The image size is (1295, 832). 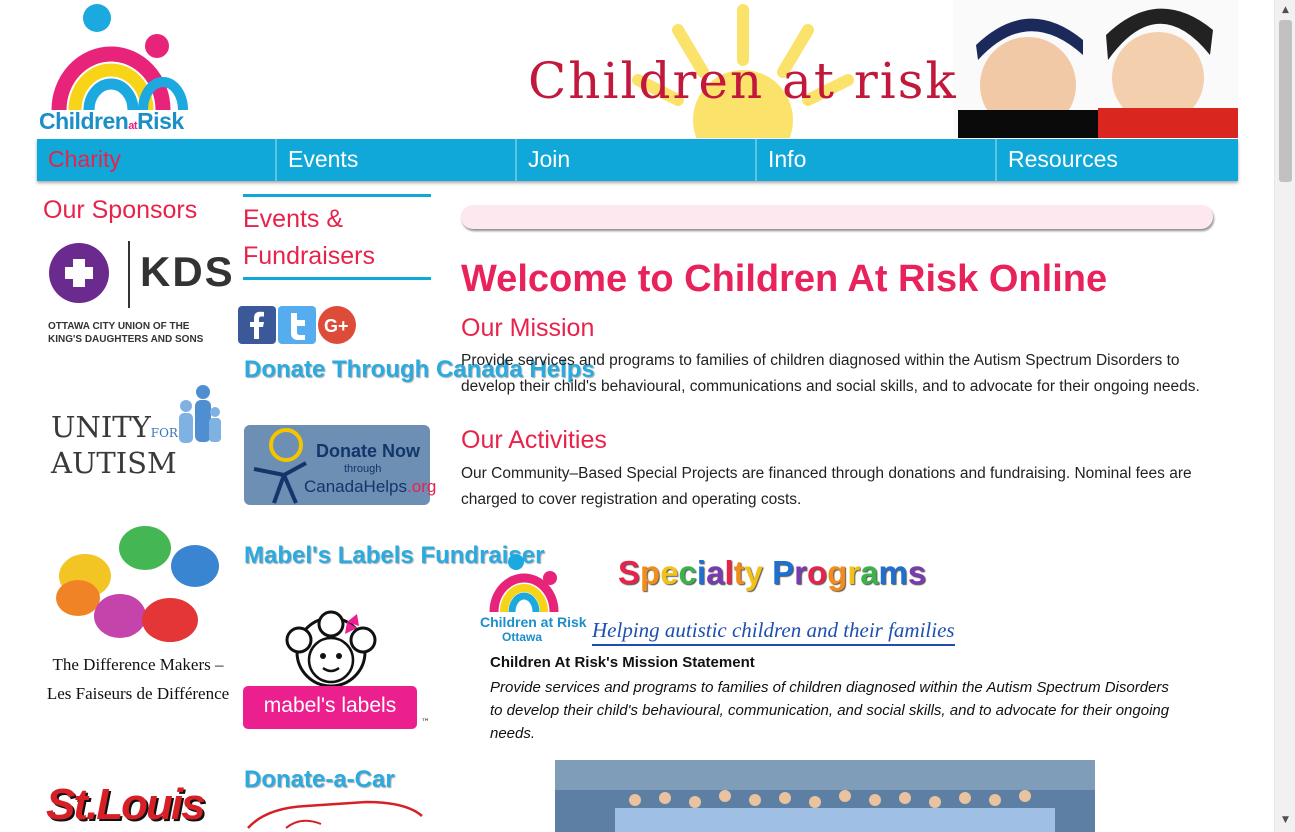 What do you see at coordinates (187, 271) in the screenshot?
I see `kds-letters: KDS` at bounding box center [187, 271].